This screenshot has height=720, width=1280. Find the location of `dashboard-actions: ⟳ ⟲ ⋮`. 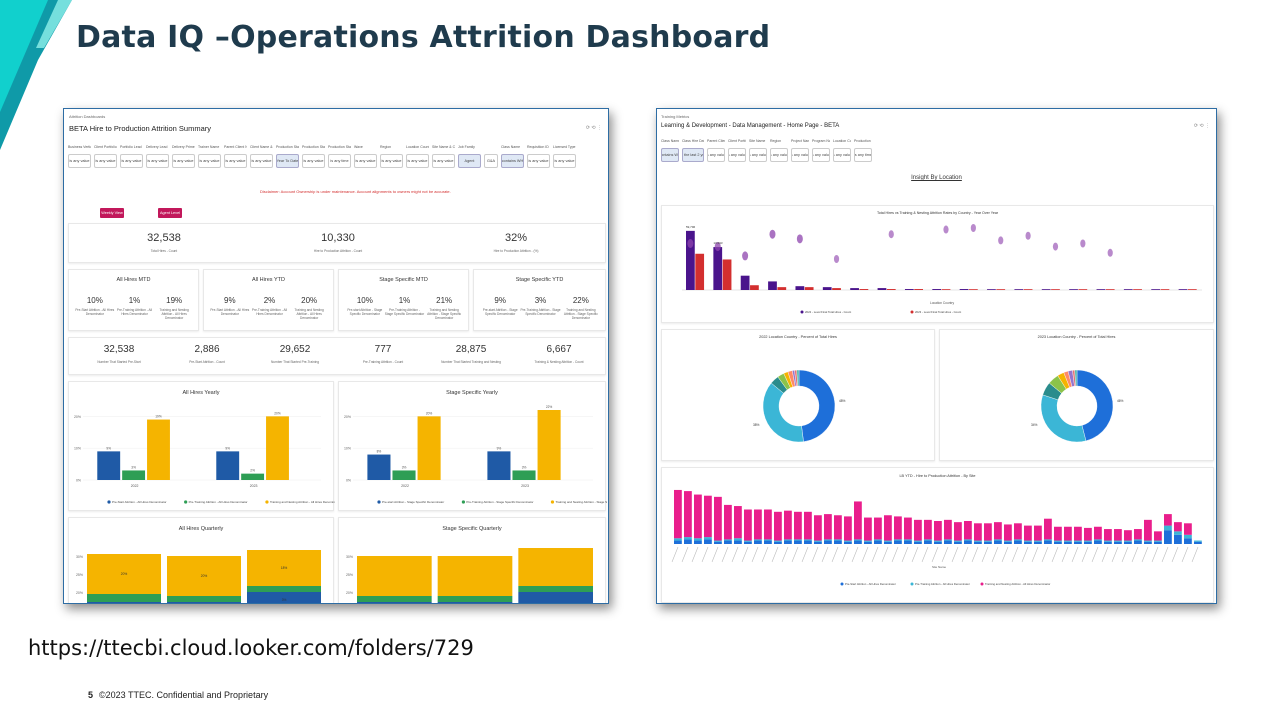

dashboard-actions: ⟳ ⟲ ⋮ is located at coordinates (1202, 126).